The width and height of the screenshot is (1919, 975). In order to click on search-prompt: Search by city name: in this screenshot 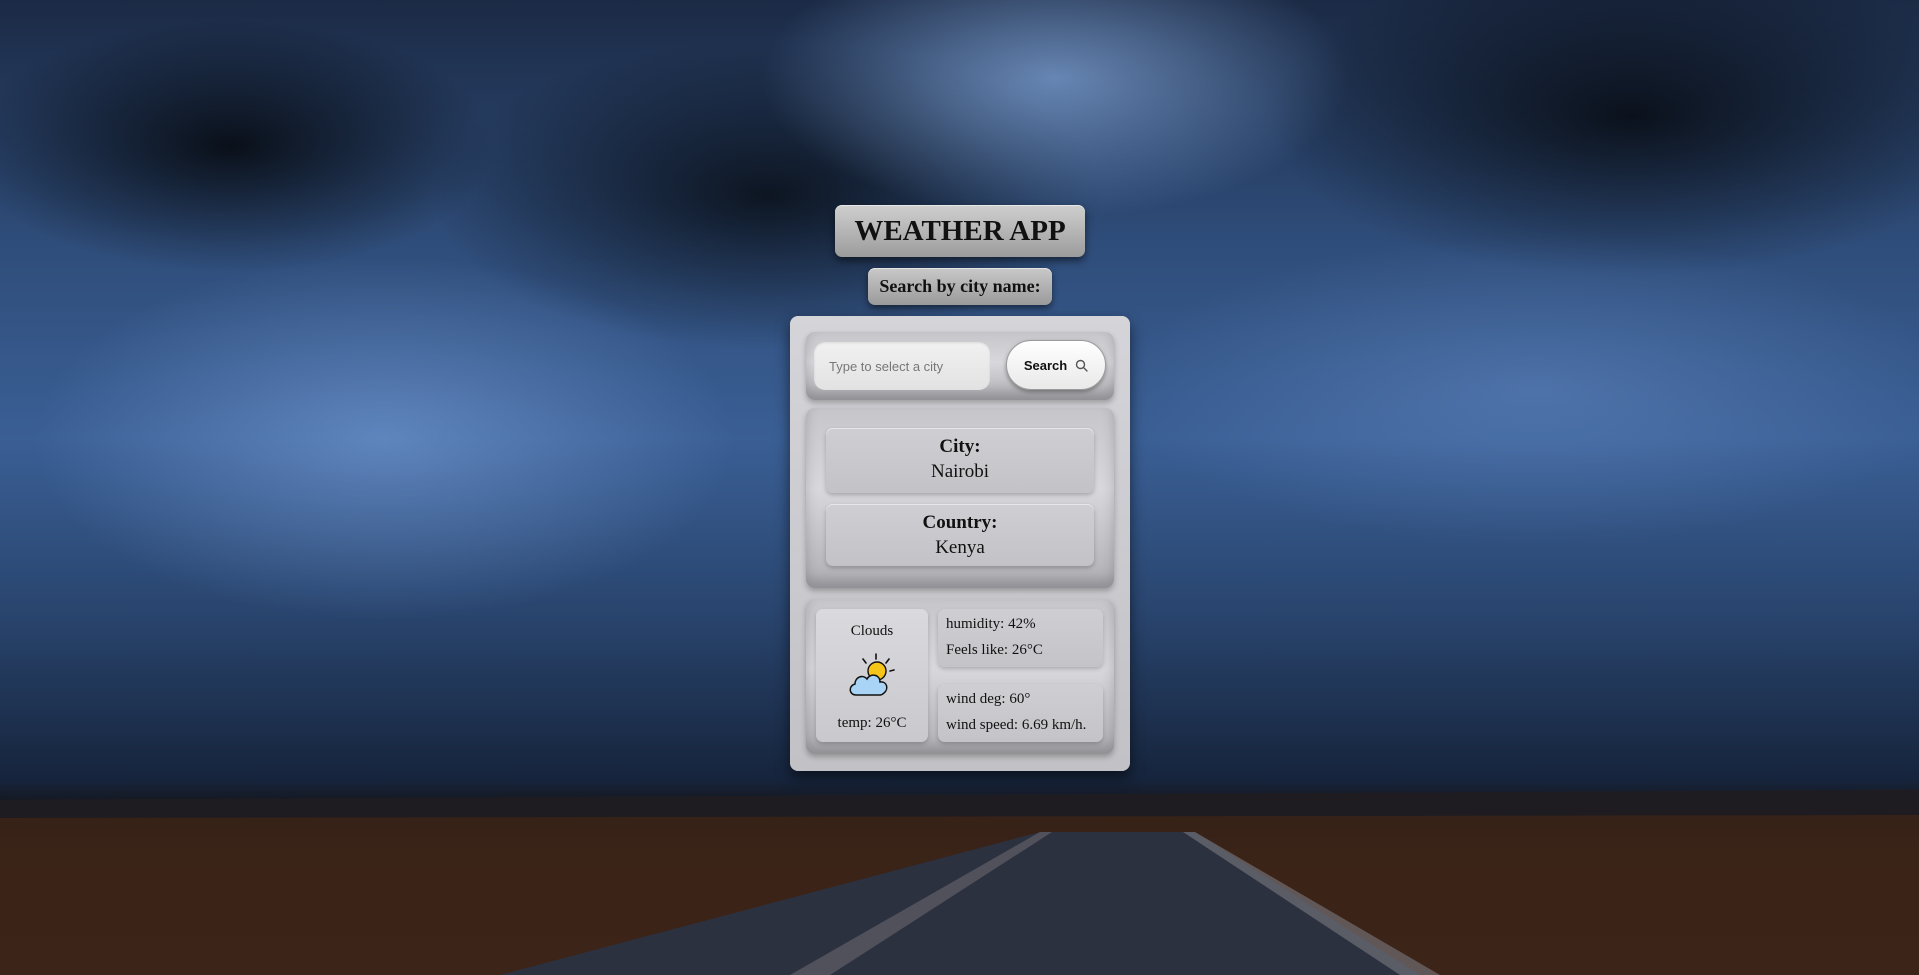, I will do `click(960, 286)`.